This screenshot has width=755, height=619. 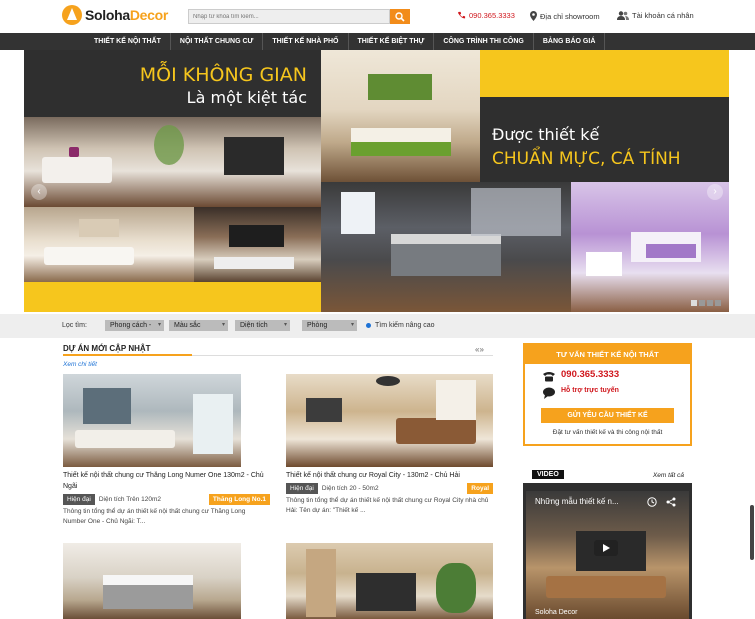 I want to click on showroom-label: Địa chỉ showroom, so click(x=570, y=16).